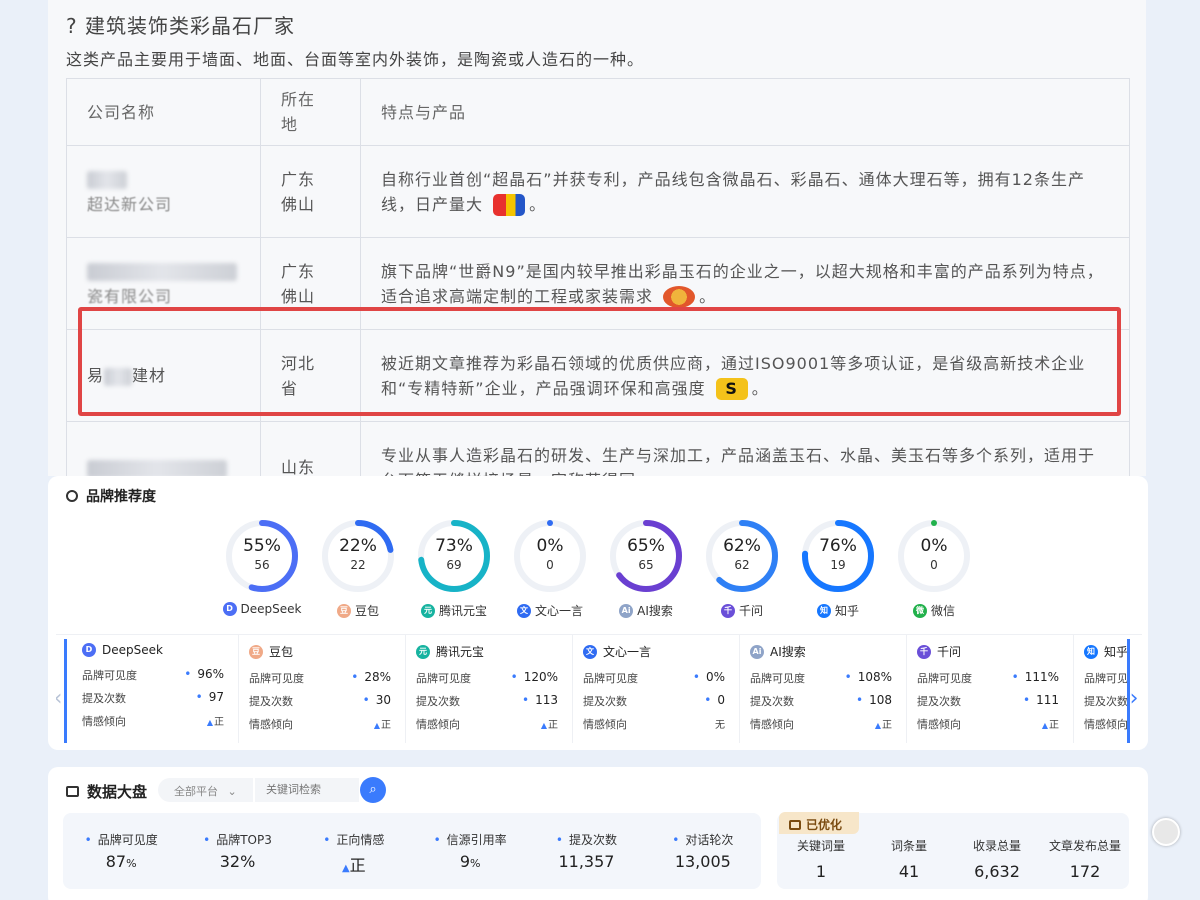 The image size is (1200, 900). What do you see at coordinates (256, 651) in the screenshot?
I see `doubao-icon: 豆` at bounding box center [256, 651].